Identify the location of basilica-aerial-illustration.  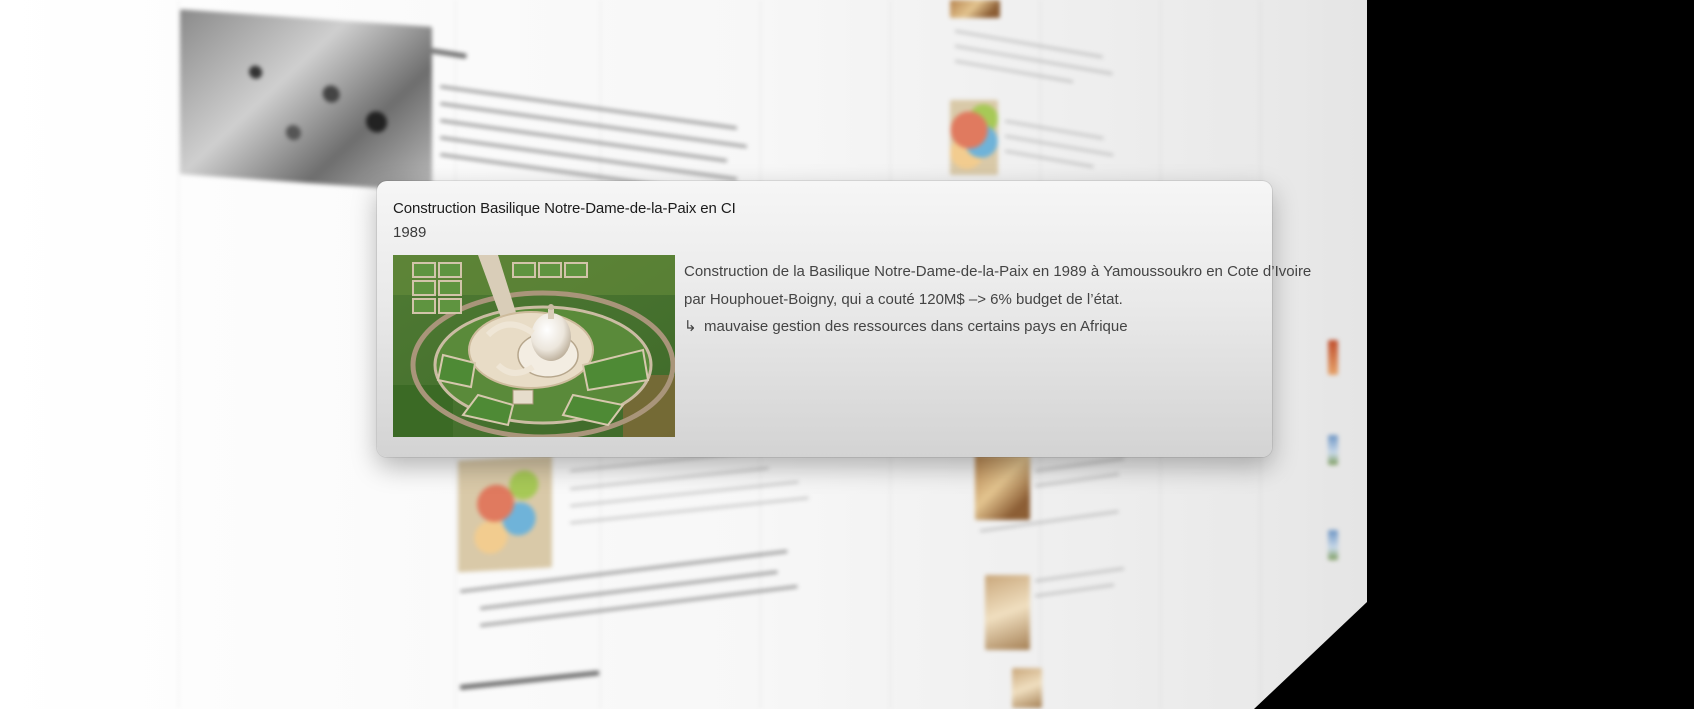
(534, 346).